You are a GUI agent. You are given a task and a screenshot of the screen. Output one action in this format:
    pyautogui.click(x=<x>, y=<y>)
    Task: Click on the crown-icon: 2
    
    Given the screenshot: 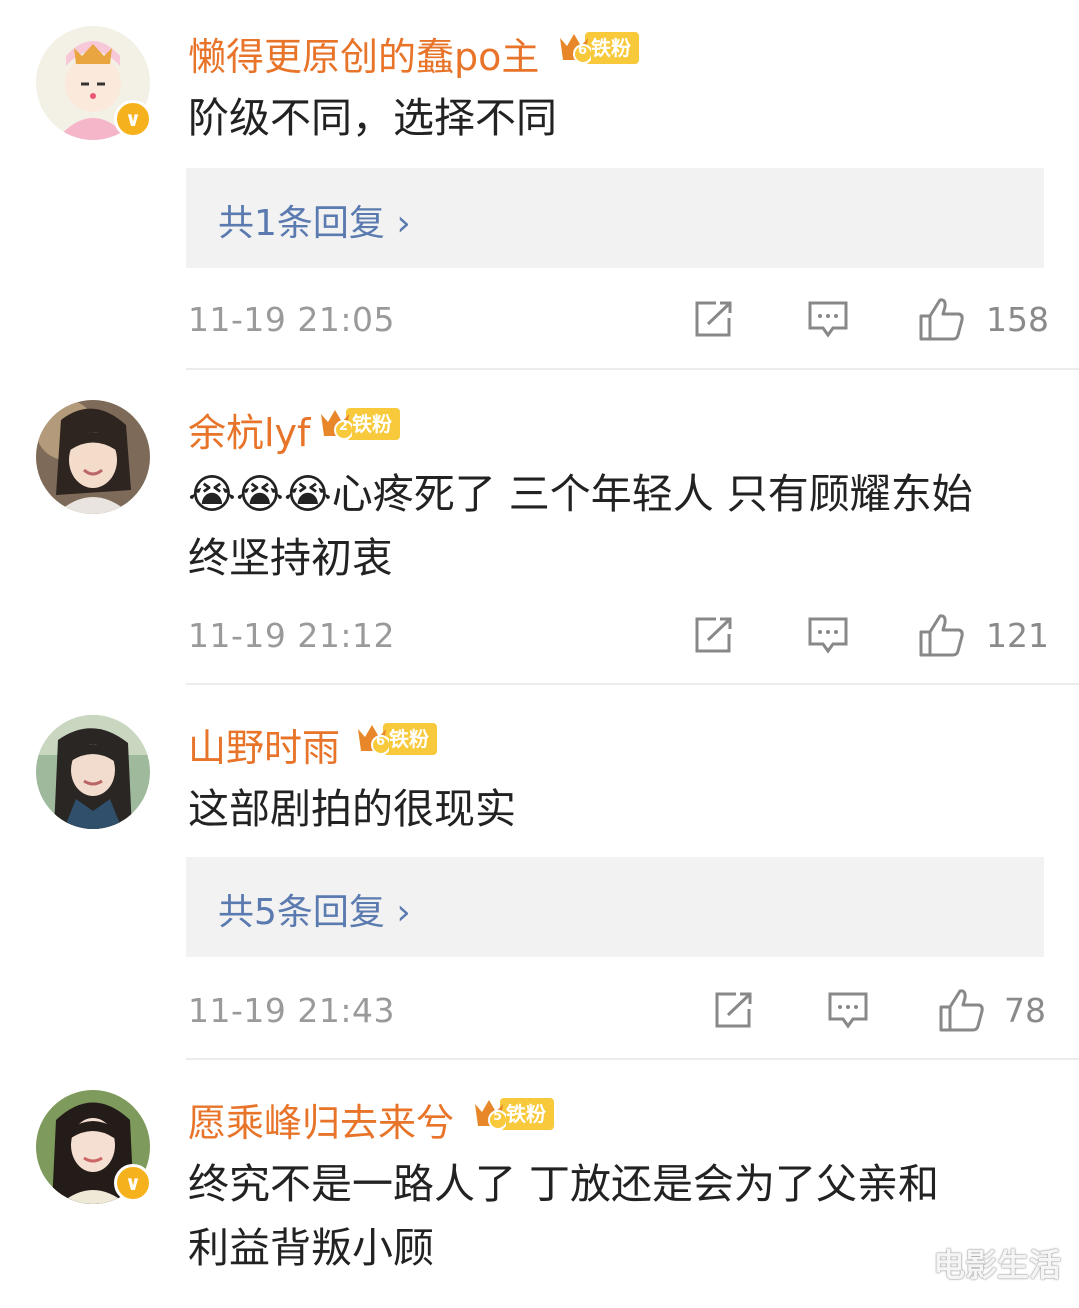 What is the action you would take?
    pyautogui.click(x=336, y=424)
    